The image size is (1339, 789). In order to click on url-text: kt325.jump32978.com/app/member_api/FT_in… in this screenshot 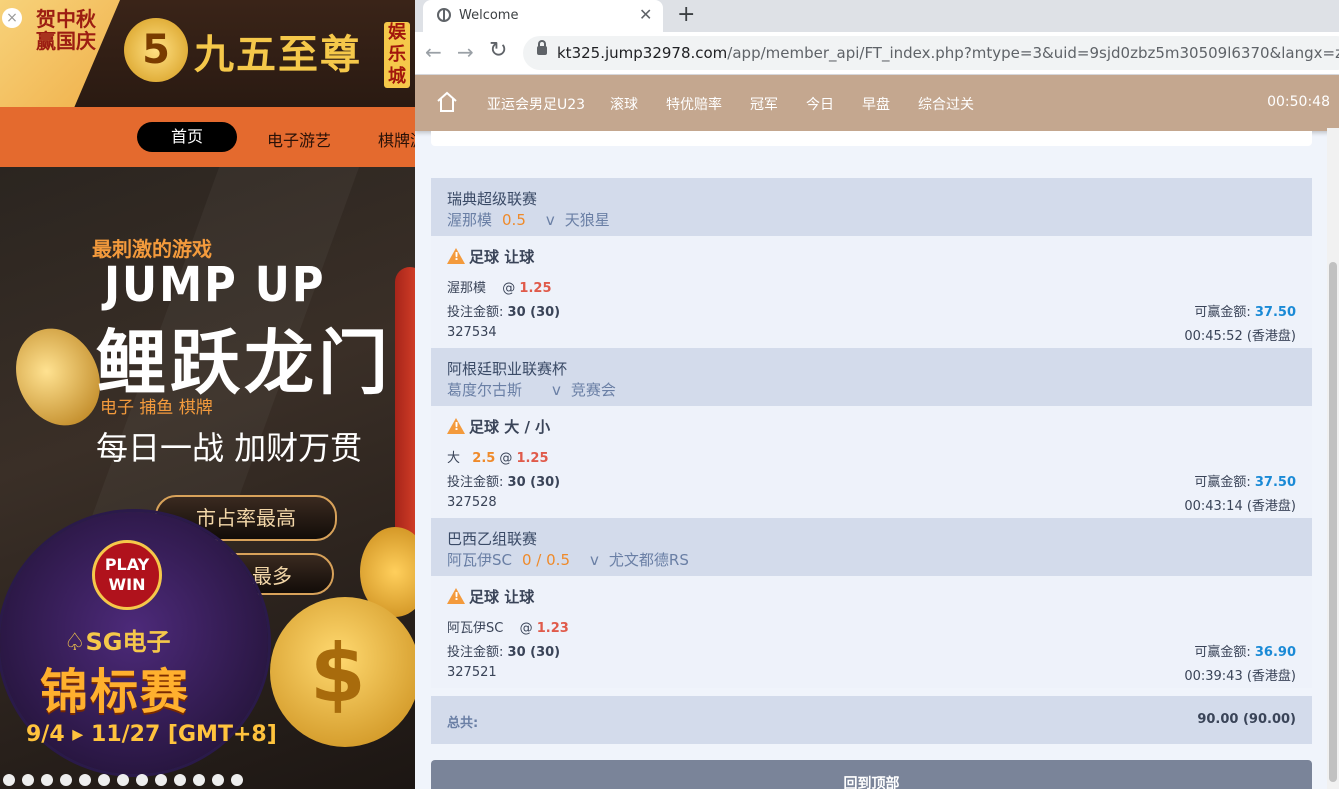, I will do `click(948, 53)`.